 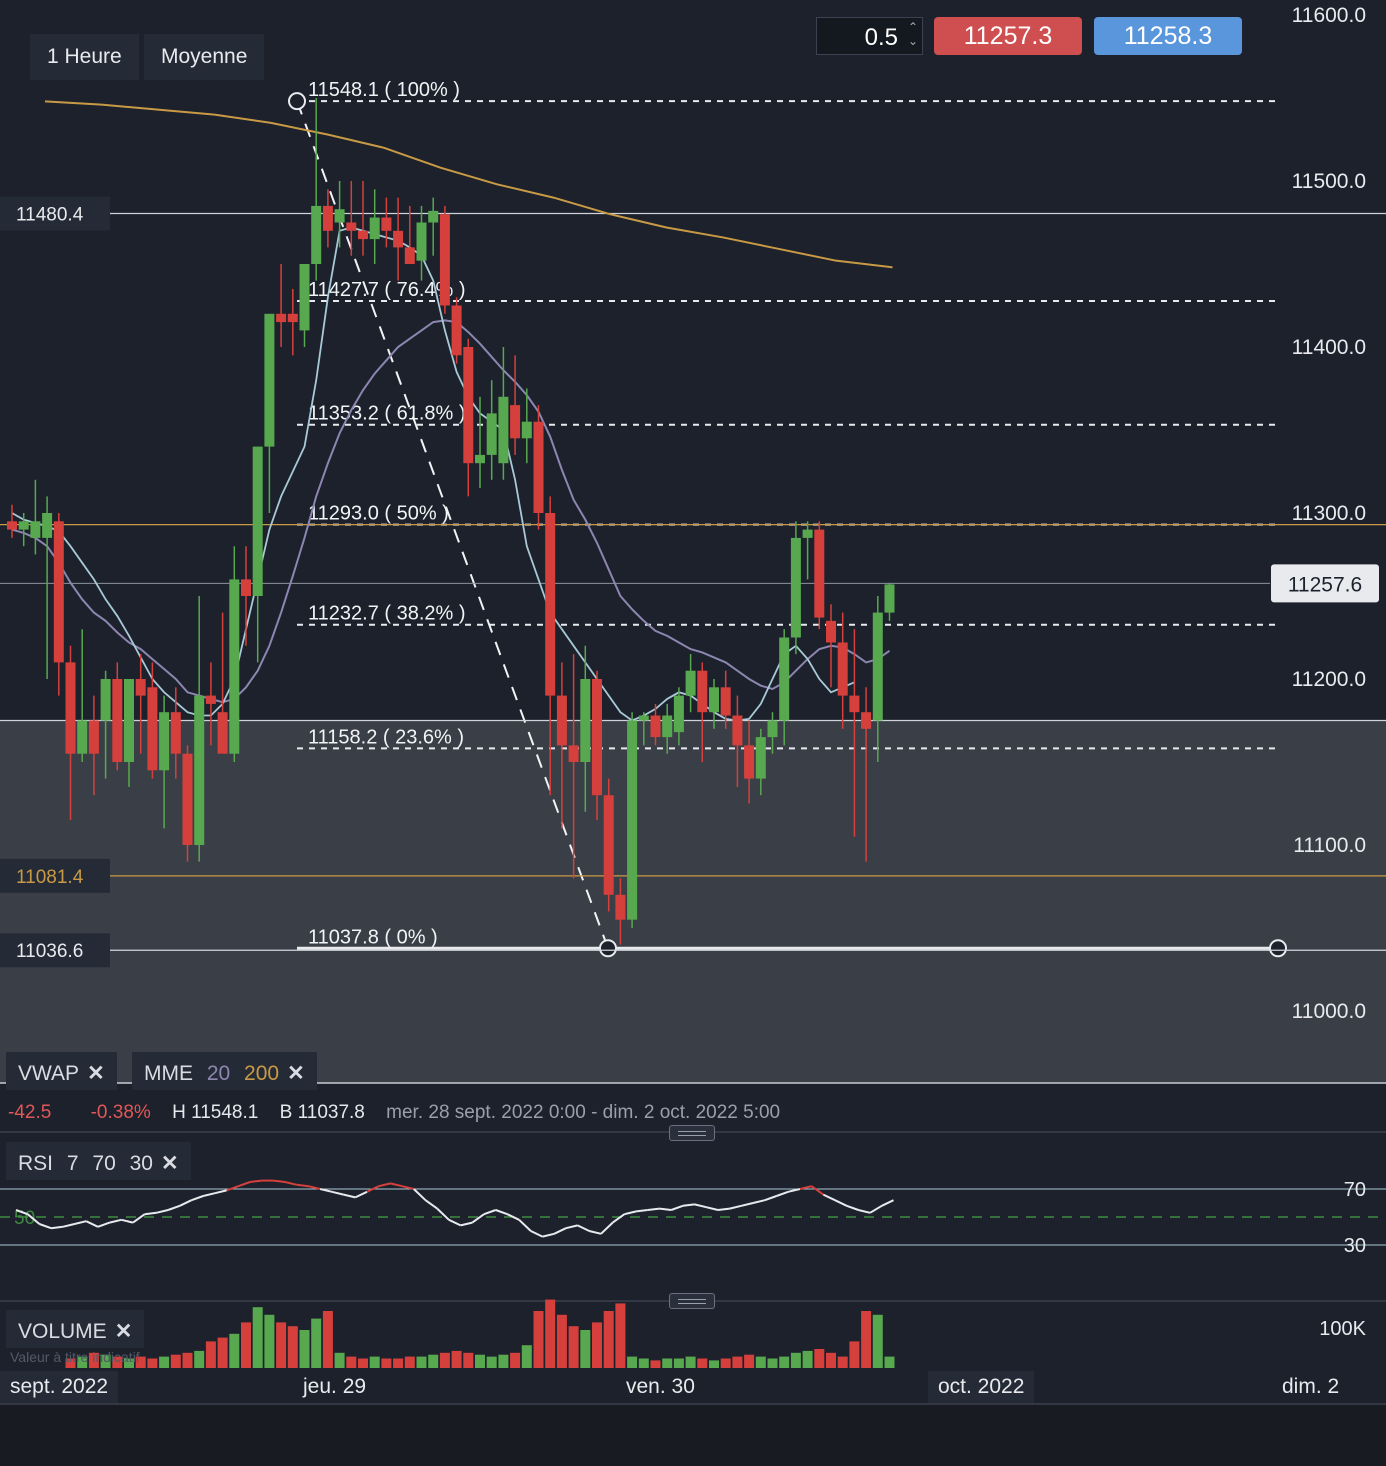 I want to click on mme-fast-period: 20, so click(x=218, y=1073).